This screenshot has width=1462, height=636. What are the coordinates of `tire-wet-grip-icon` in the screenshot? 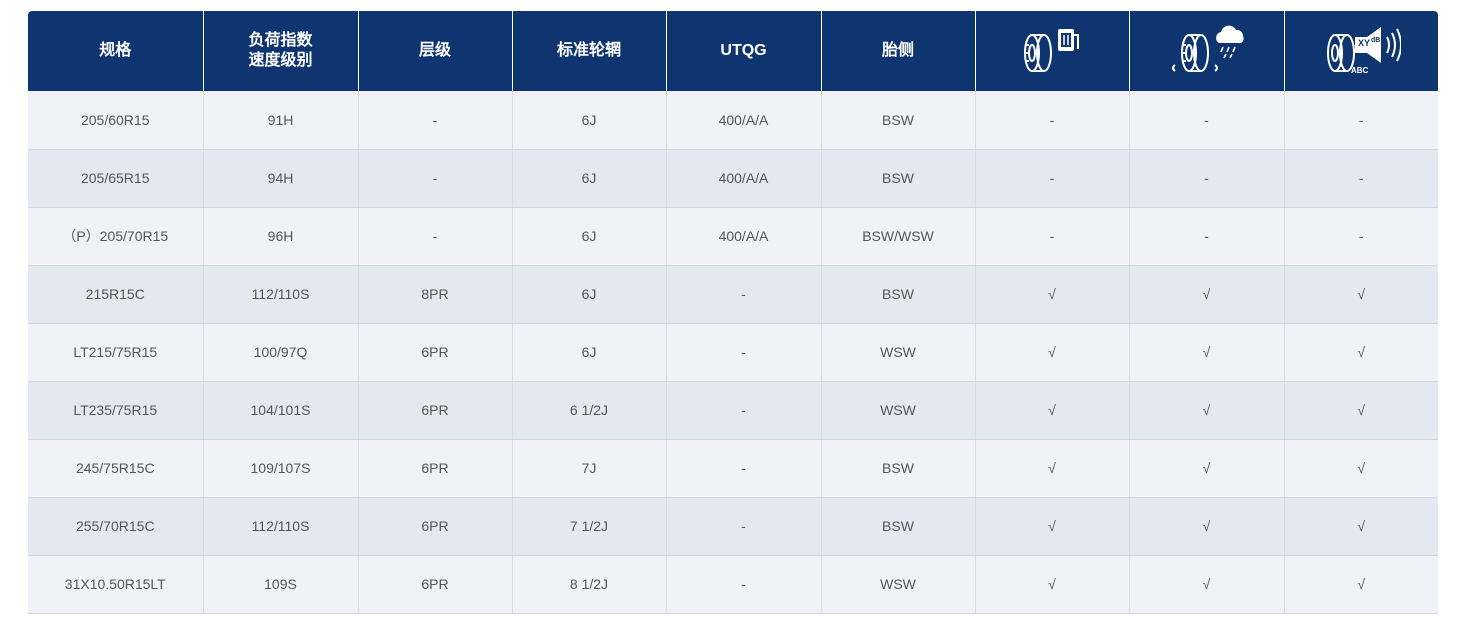 It's located at (1207, 48).